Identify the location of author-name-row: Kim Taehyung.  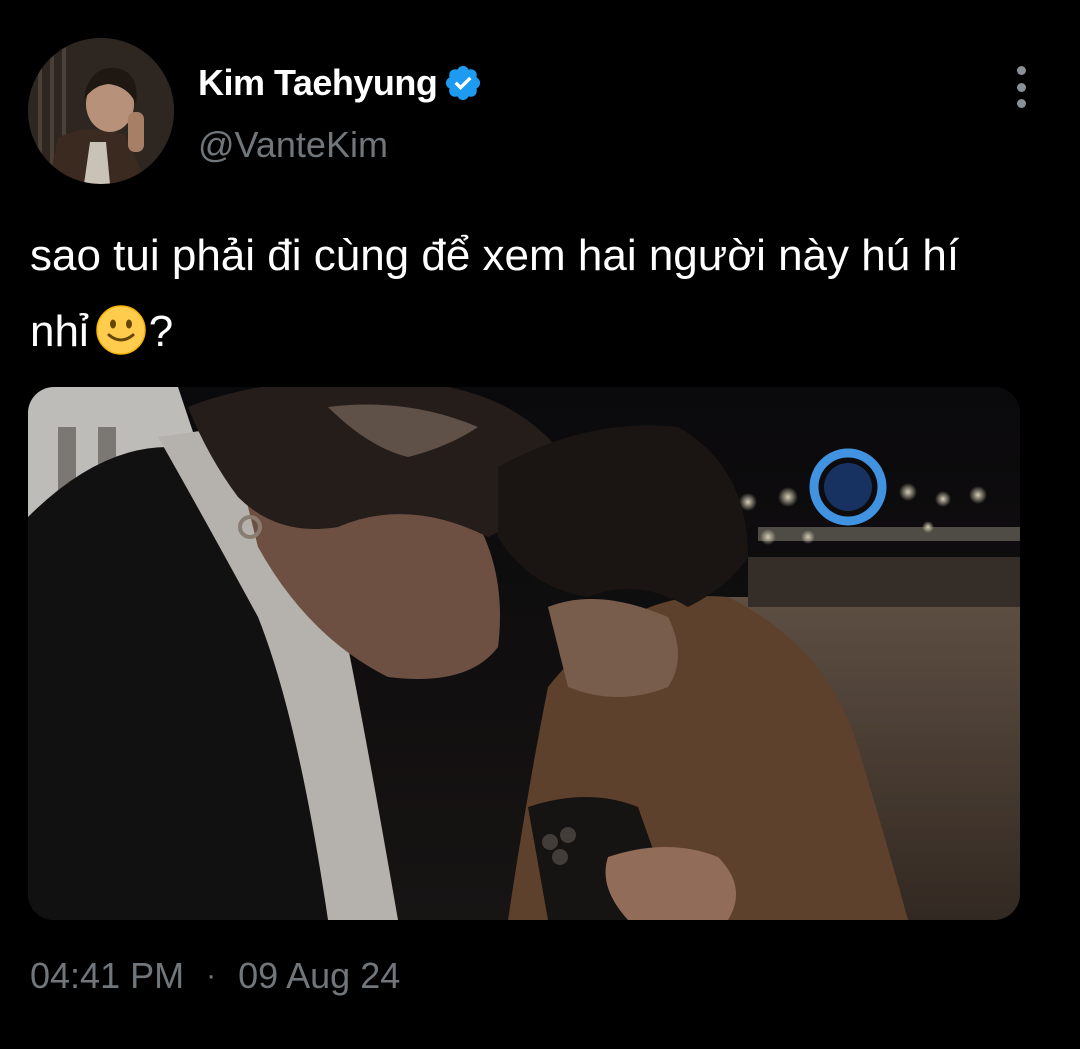
(340, 83).